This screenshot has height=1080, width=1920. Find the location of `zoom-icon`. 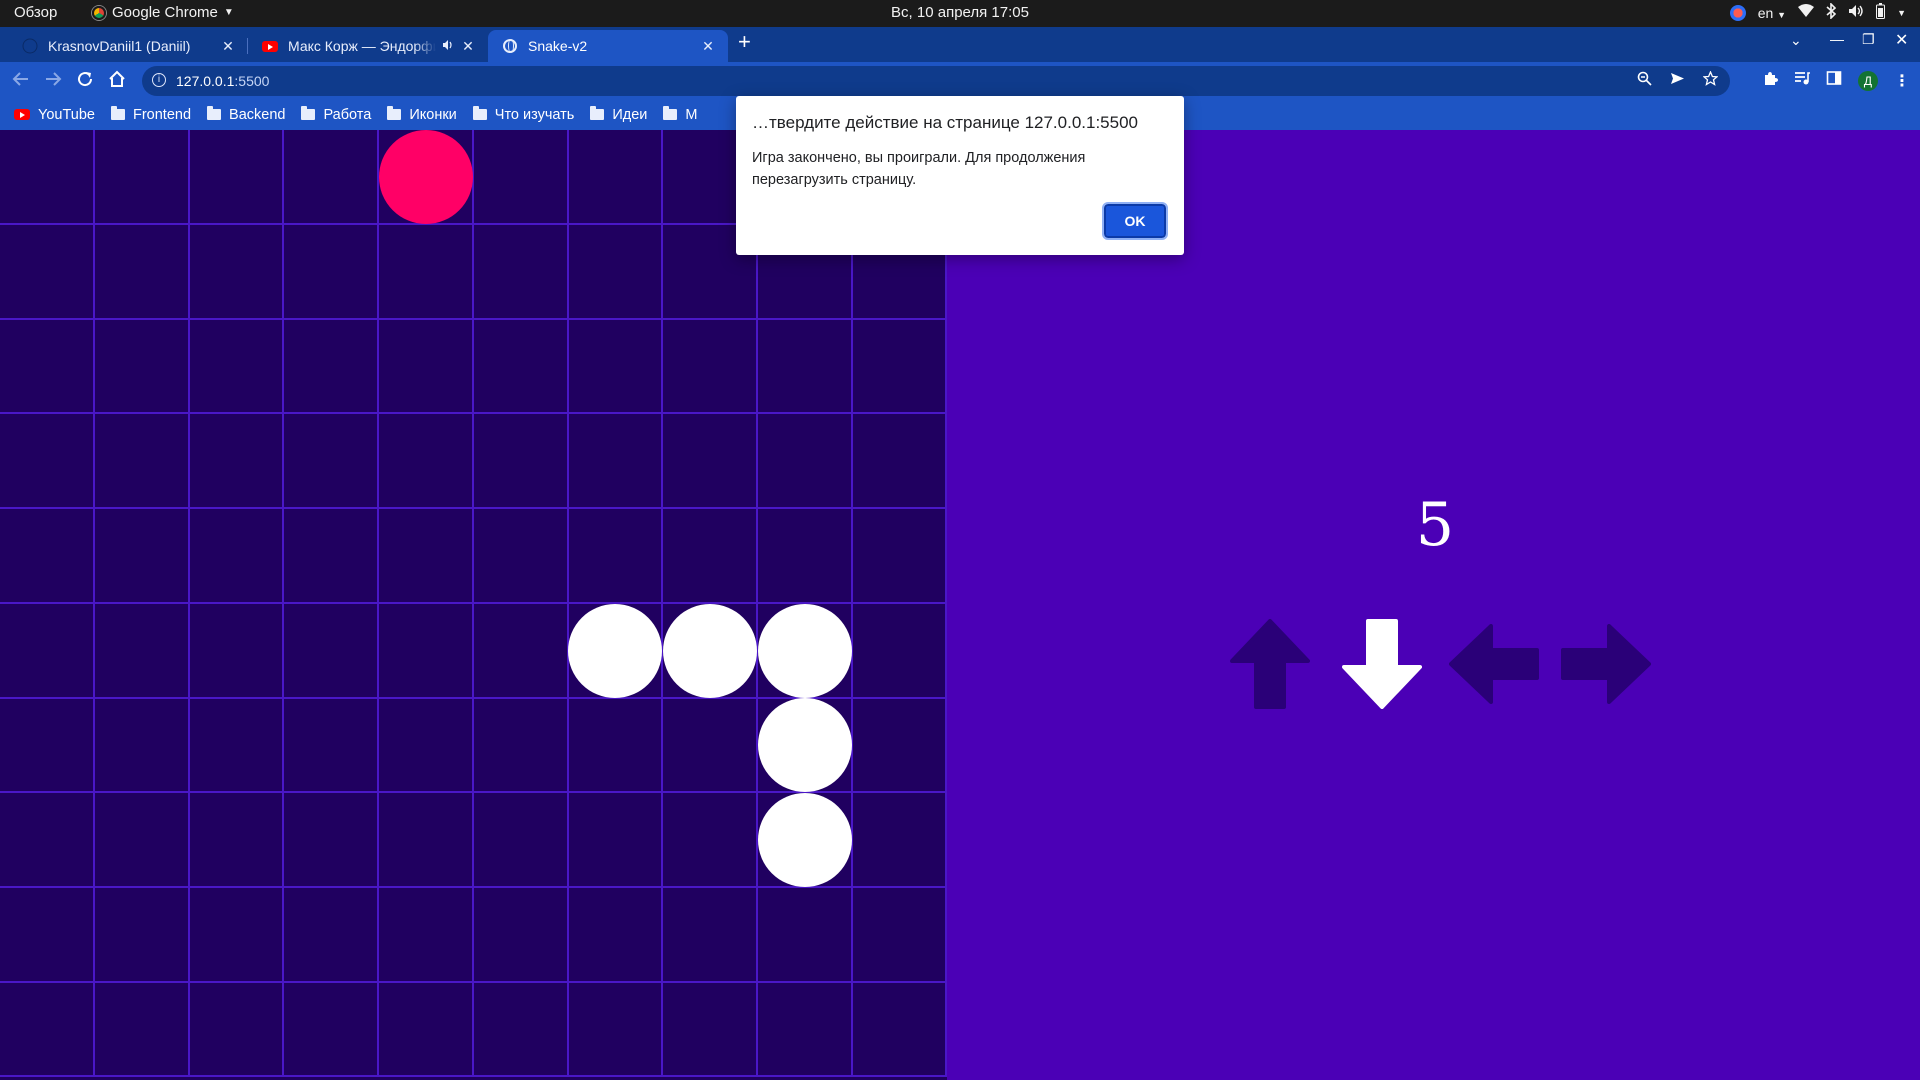

zoom-icon is located at coordinates (1644, 80).